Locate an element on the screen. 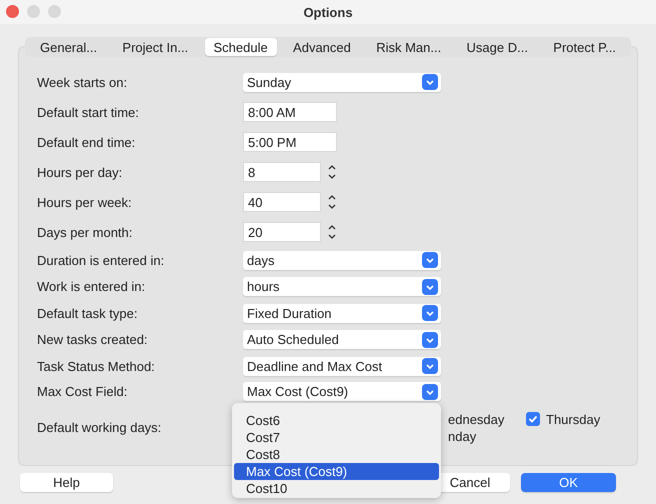 The height and width of the screenshot is (504, 656). close-button is located at coordinates (12, 11).